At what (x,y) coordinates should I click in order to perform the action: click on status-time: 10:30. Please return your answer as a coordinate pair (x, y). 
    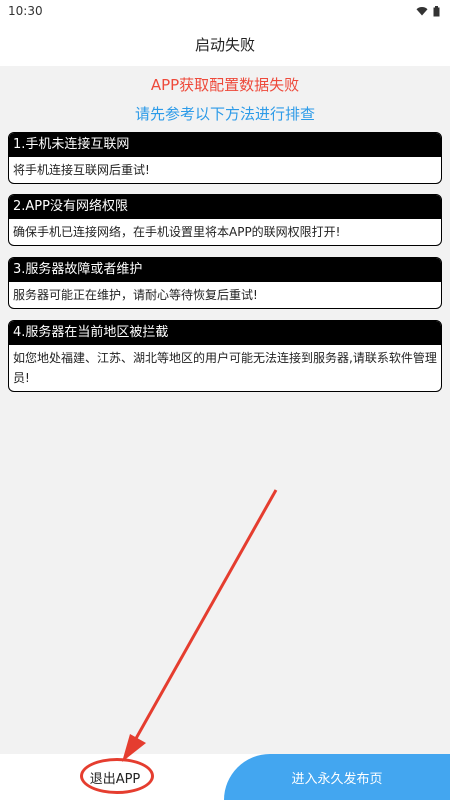
    Looking at the image, I should click on (25, 11).